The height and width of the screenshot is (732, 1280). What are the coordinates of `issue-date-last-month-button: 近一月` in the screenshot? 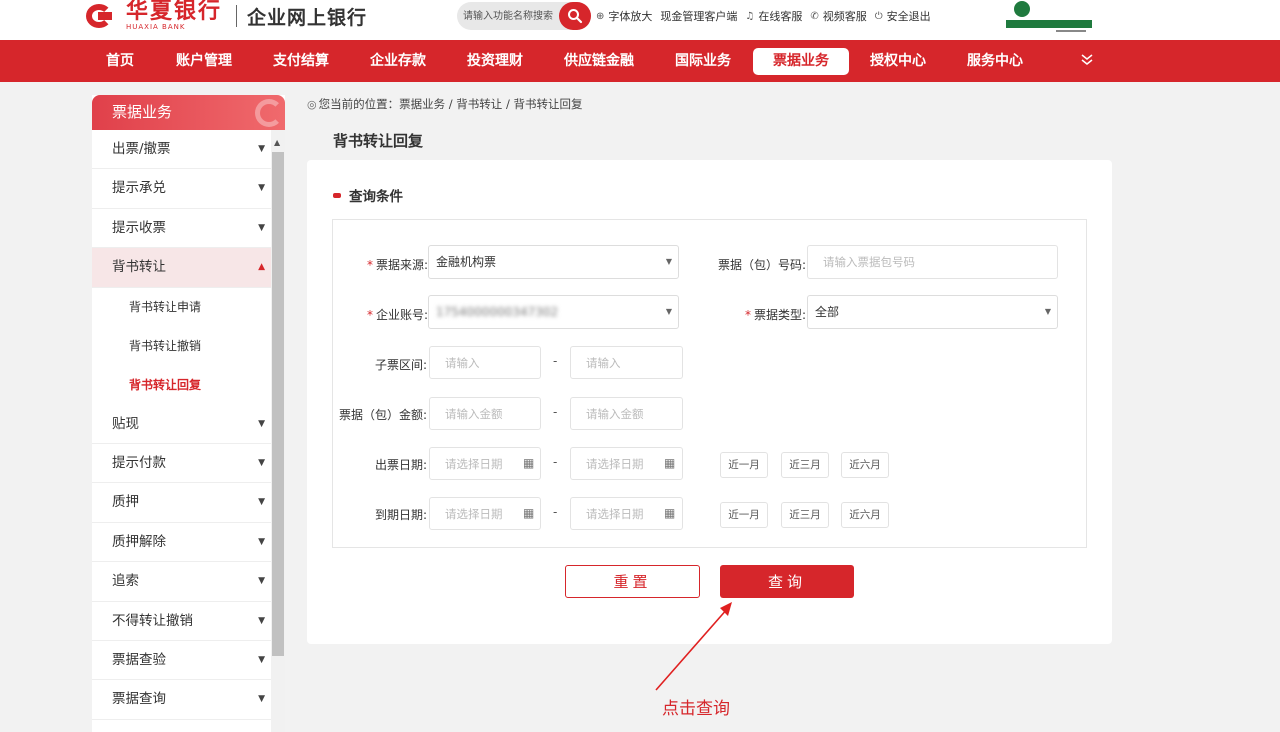 It's located at (744, 465).